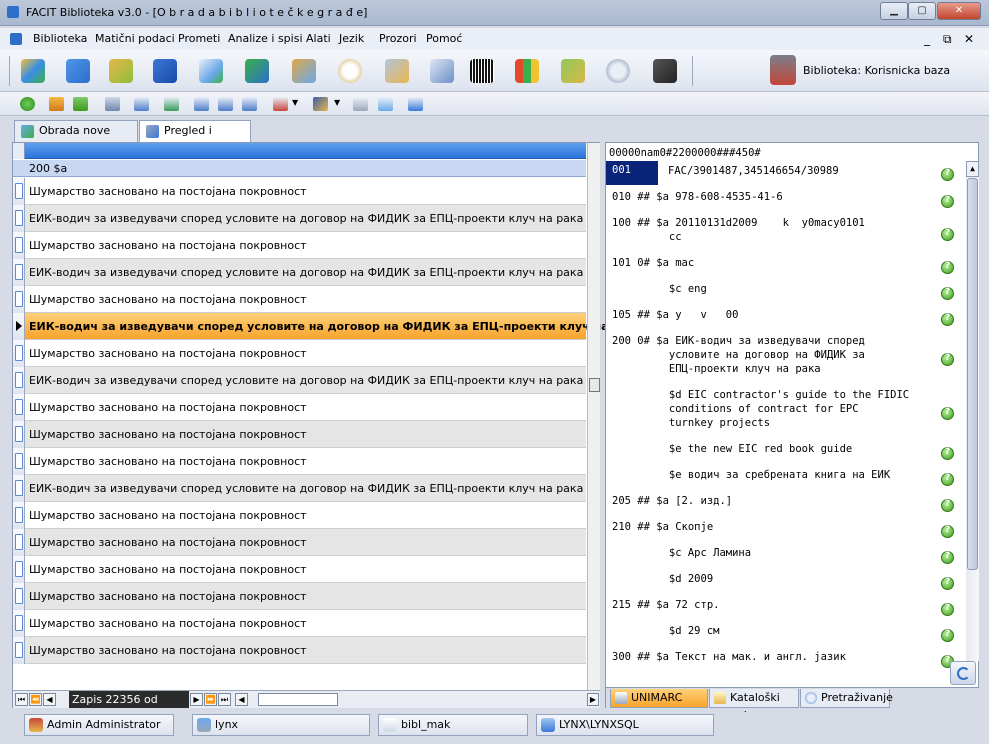 This screenshot has height=744, width=989. What do you see at coordinates (80, 104) in the screenshot?
I see `export-icon` at bounding box center [80, 104].